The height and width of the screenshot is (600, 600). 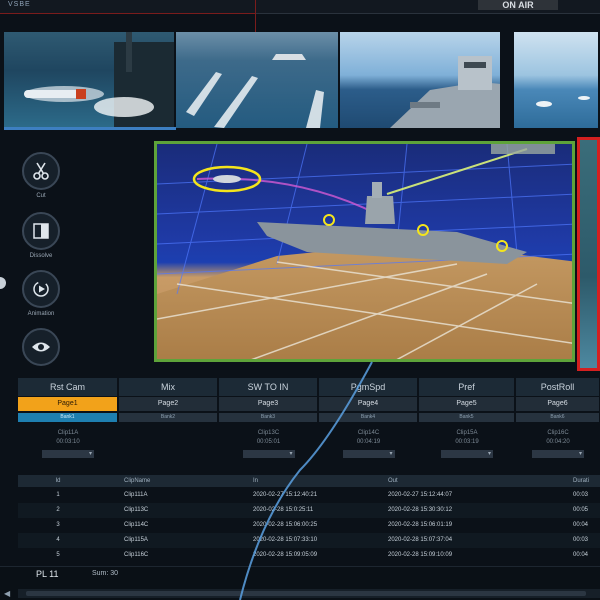 I want to click on col-duration: Durati, so click(x=586, y=481).